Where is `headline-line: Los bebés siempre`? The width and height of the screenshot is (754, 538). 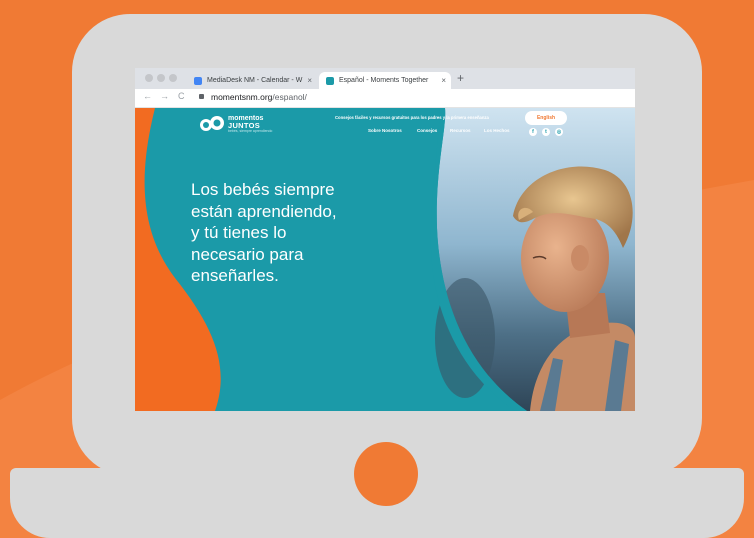 headline-line: Los bebés siempre is located at coordinates (263, 189).